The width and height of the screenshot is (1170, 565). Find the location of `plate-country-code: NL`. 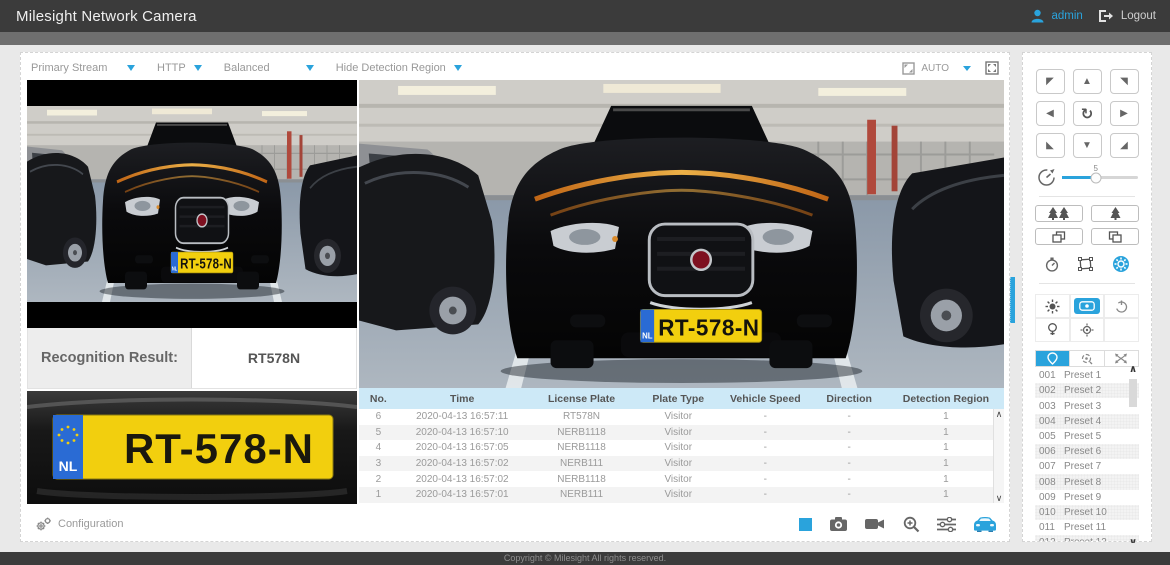

plate-country-code: NL is located at coordinates (68, 466).